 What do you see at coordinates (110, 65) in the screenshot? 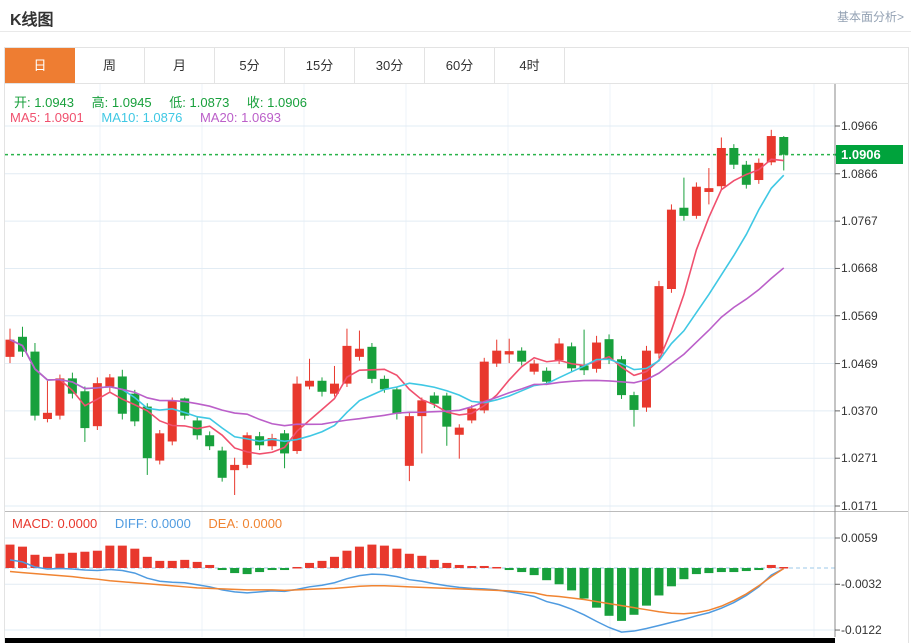
I see `tab-week: 周` at bounding box center [110, 65].